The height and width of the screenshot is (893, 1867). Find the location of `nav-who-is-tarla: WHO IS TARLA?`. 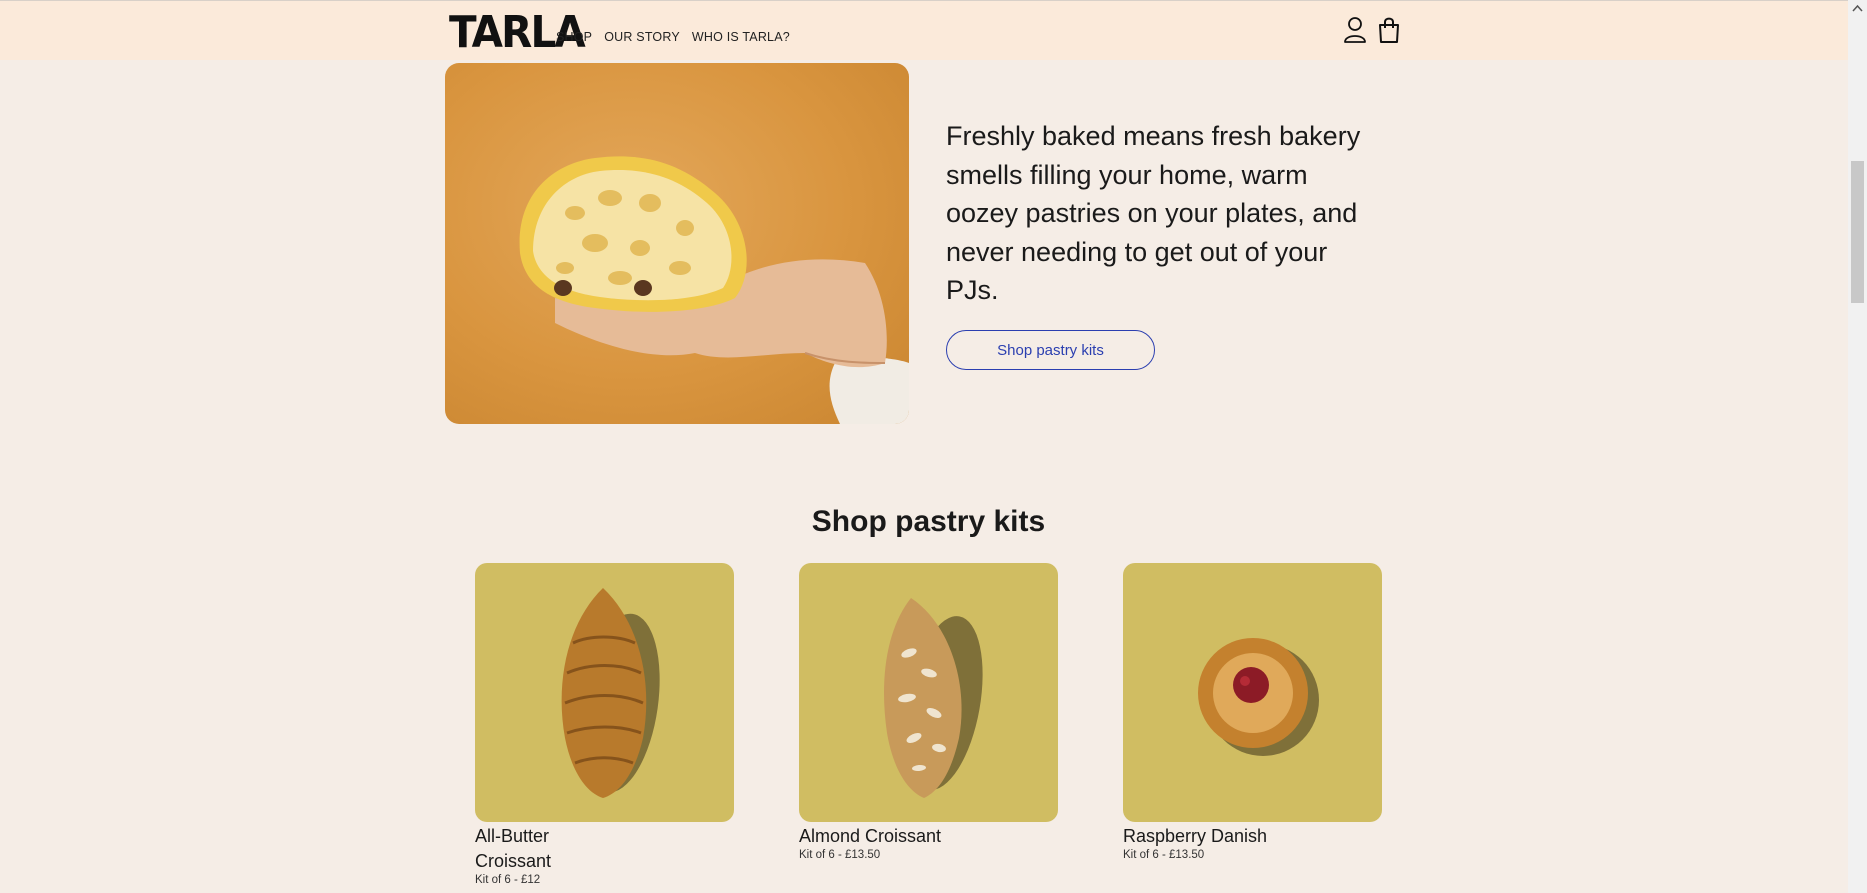

nav-who-is-tarla: WHO IS TARLA? is located at coordinates (741, 37).